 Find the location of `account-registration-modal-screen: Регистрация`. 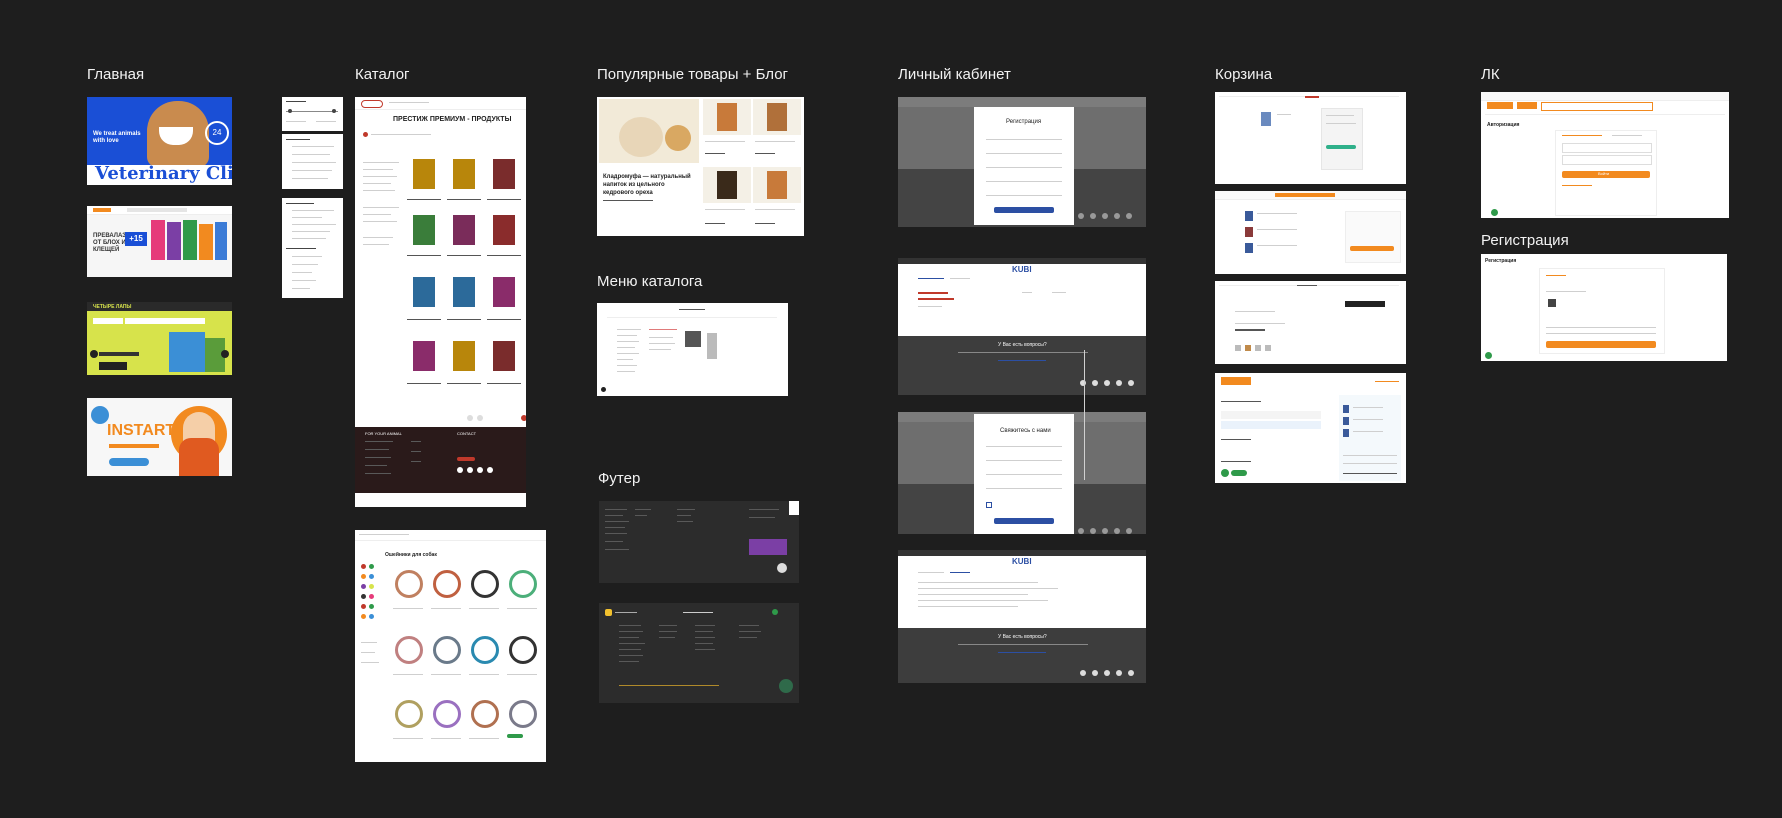

account-registration-modal-screen: Регистрация is located at coordinates (1022, 162).